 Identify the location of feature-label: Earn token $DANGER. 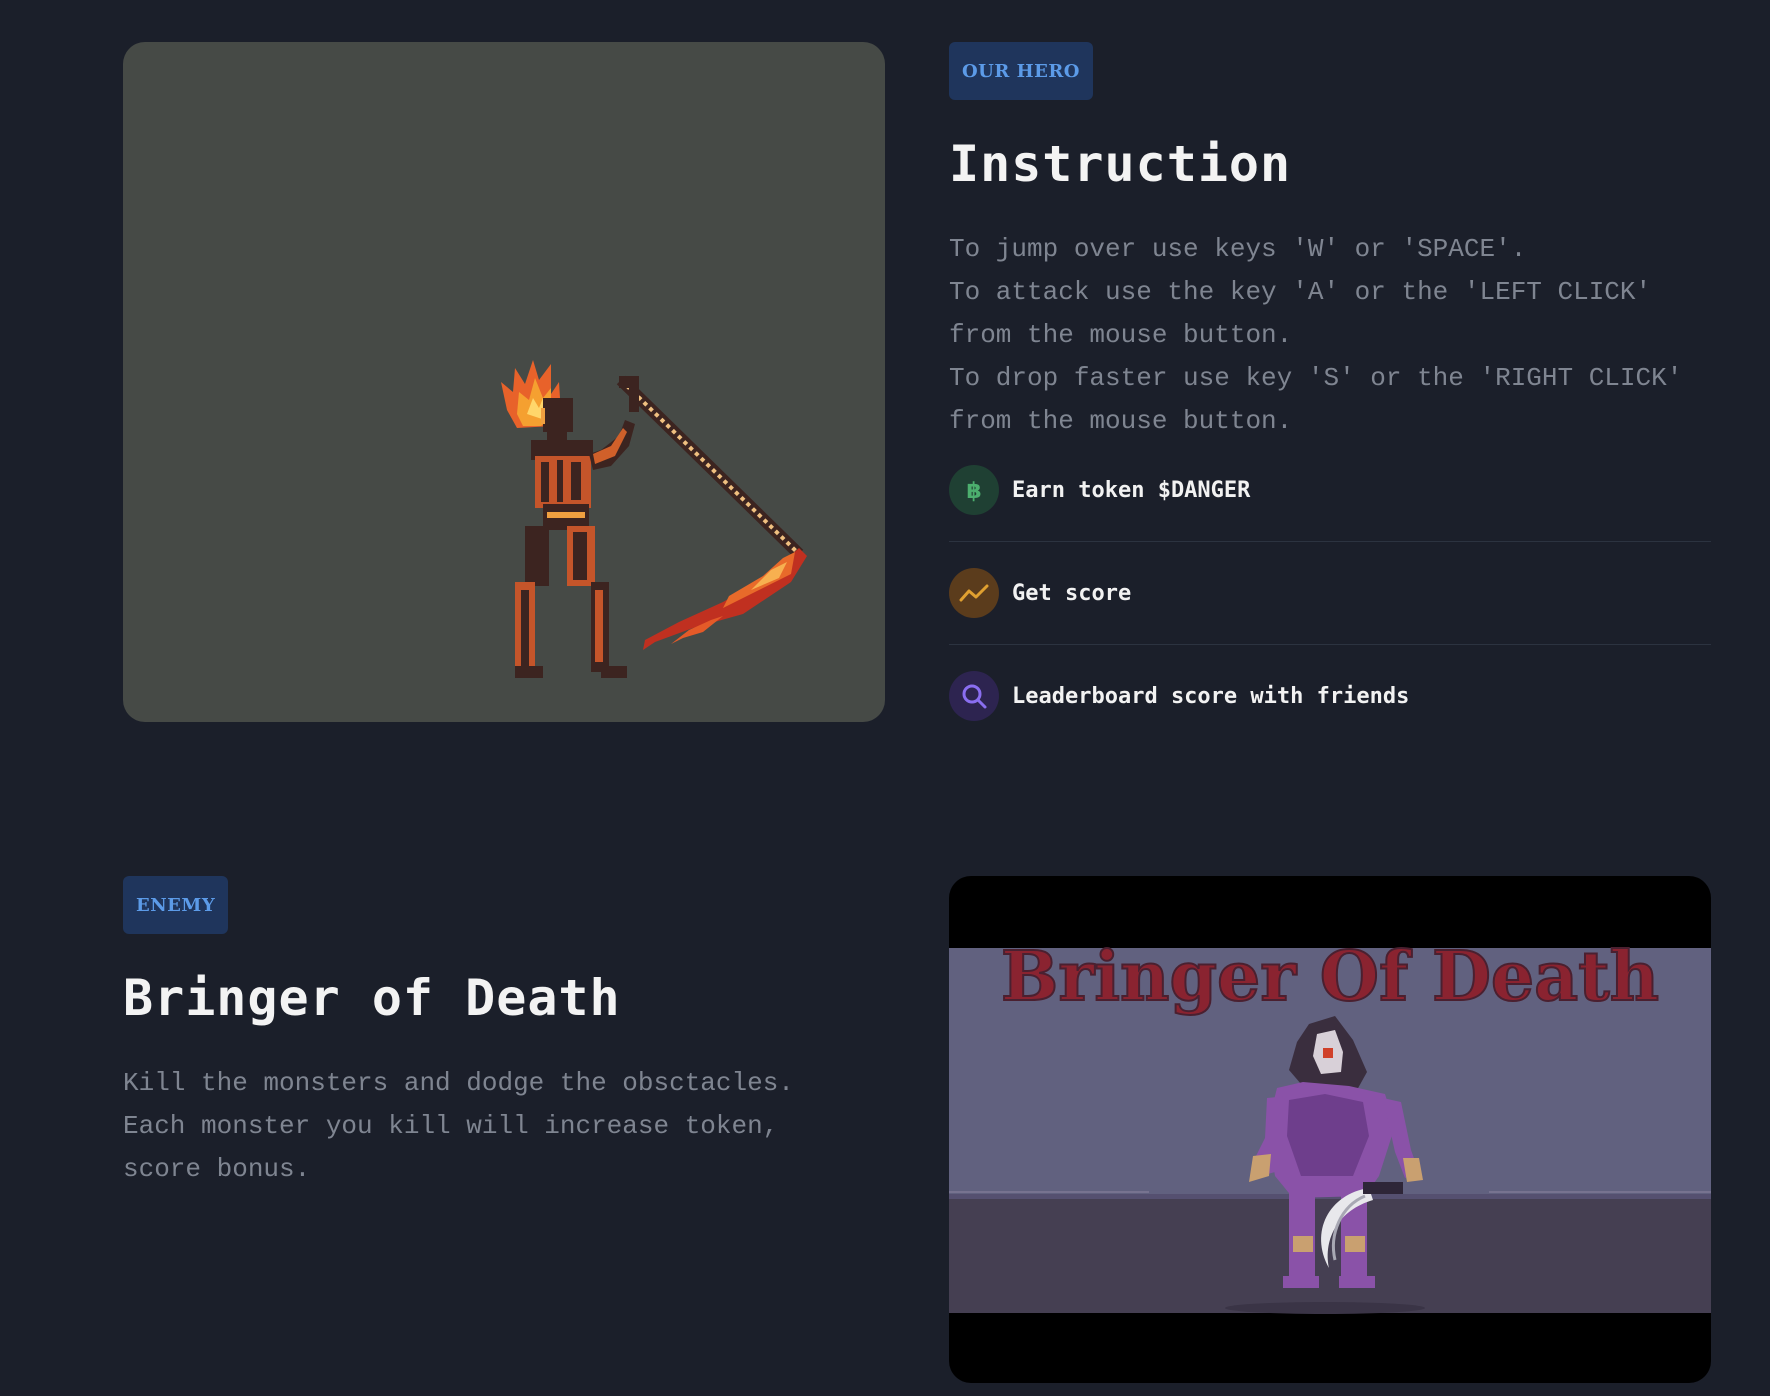
(1131, 490).